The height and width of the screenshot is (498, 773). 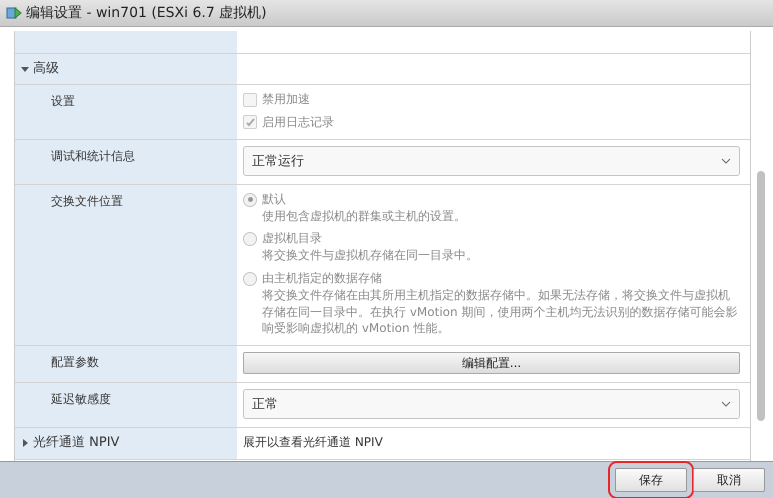 I want to click on setting-label: 延迟敏感度, so click(x=81, y=399).